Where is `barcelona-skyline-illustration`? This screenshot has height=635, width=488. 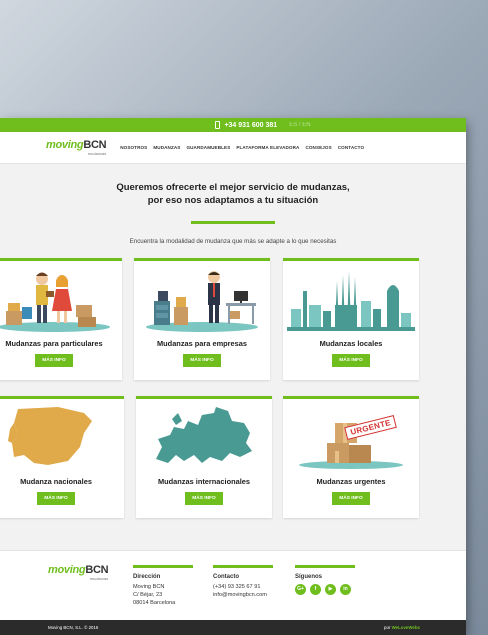
barcelona-skyline-illustration is located at coordinates (351, 297).